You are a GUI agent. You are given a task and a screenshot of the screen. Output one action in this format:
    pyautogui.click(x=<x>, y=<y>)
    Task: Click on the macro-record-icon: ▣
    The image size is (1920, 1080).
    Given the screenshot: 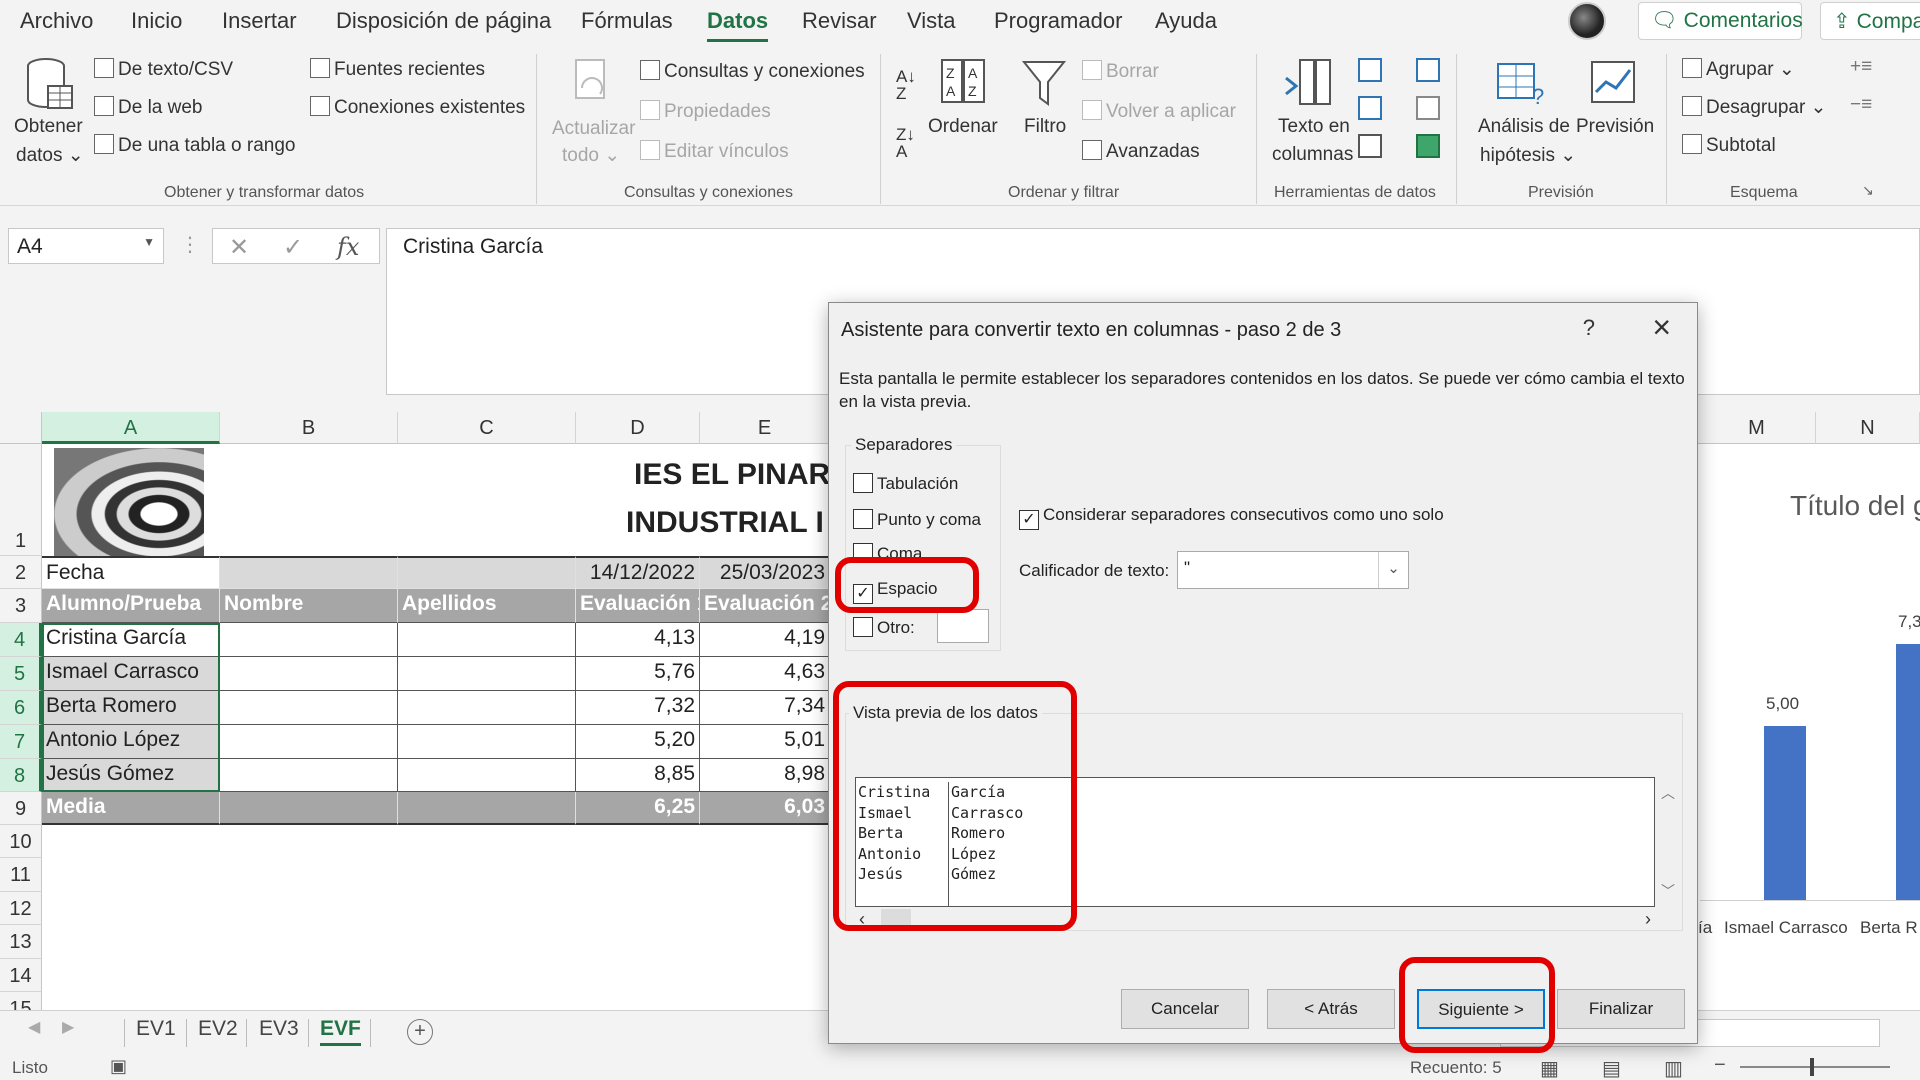 What is the action you would take?
    pyautogui.click(x=118, y=1066)
    